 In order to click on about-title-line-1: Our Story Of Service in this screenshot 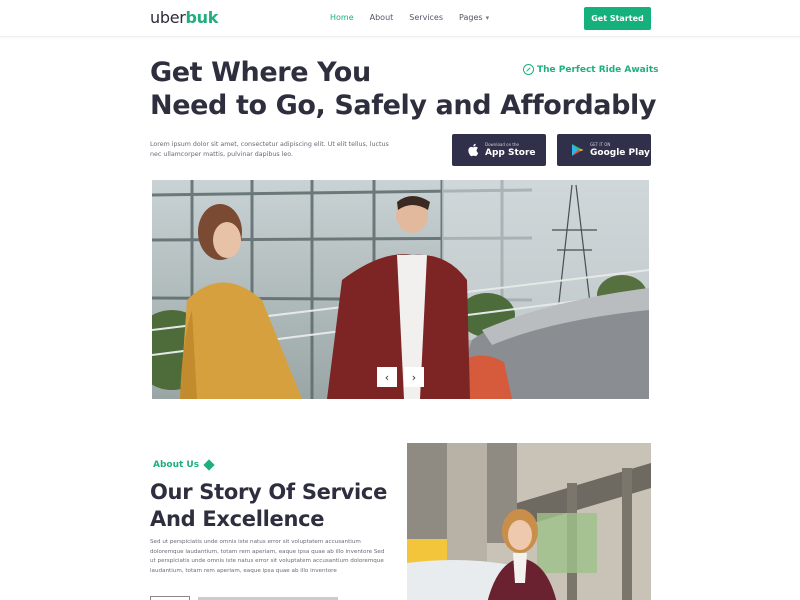, I will do `click(269, 492)`.